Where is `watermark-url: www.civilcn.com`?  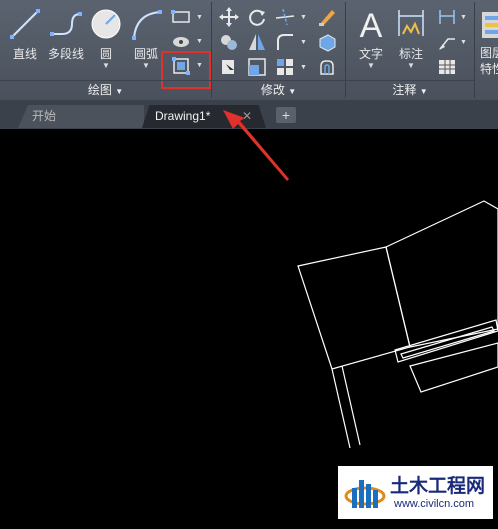 watermark-url: www.civilcn.com is located at coordinates (434, 504).